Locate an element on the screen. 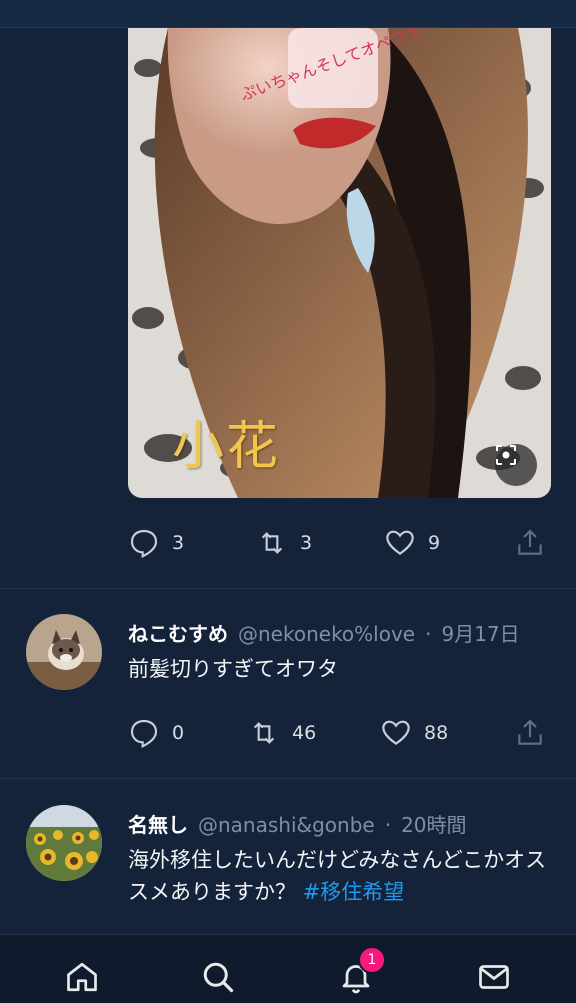 This screenshot has height=1003, width=576. notification-badge: 1 is located at coordinates (372, 960).